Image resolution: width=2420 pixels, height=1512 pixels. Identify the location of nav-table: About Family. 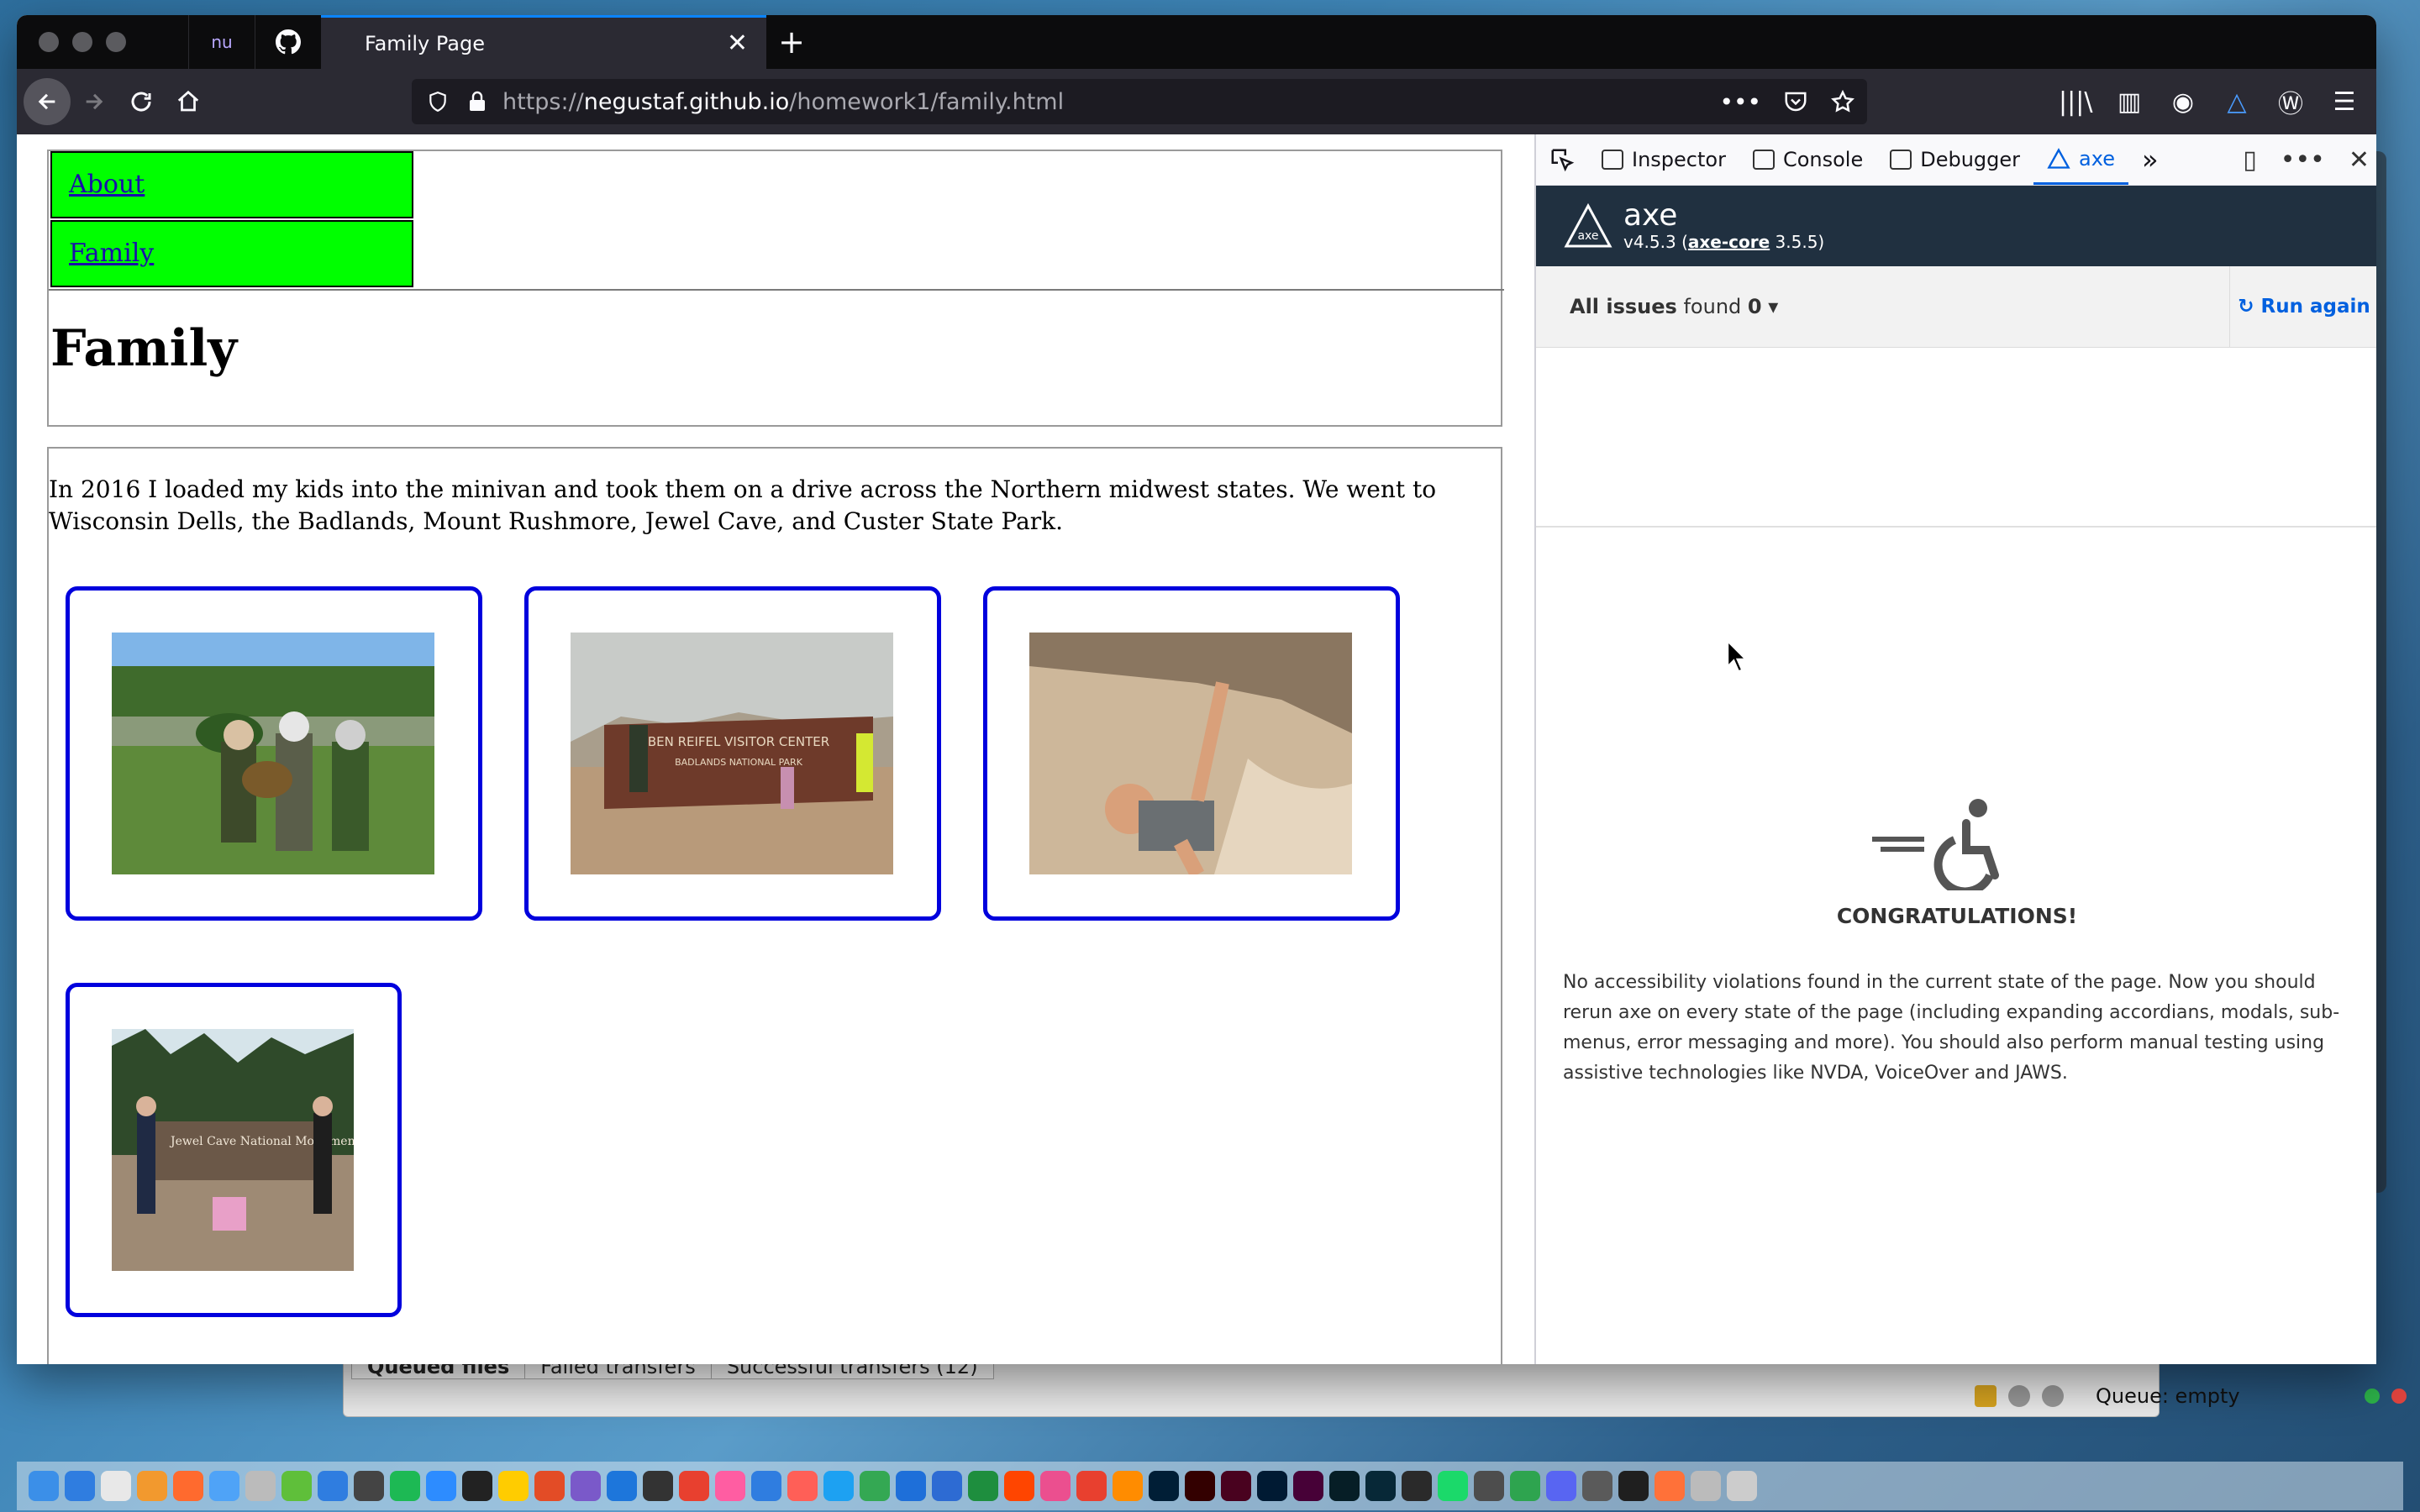
(777, 221).